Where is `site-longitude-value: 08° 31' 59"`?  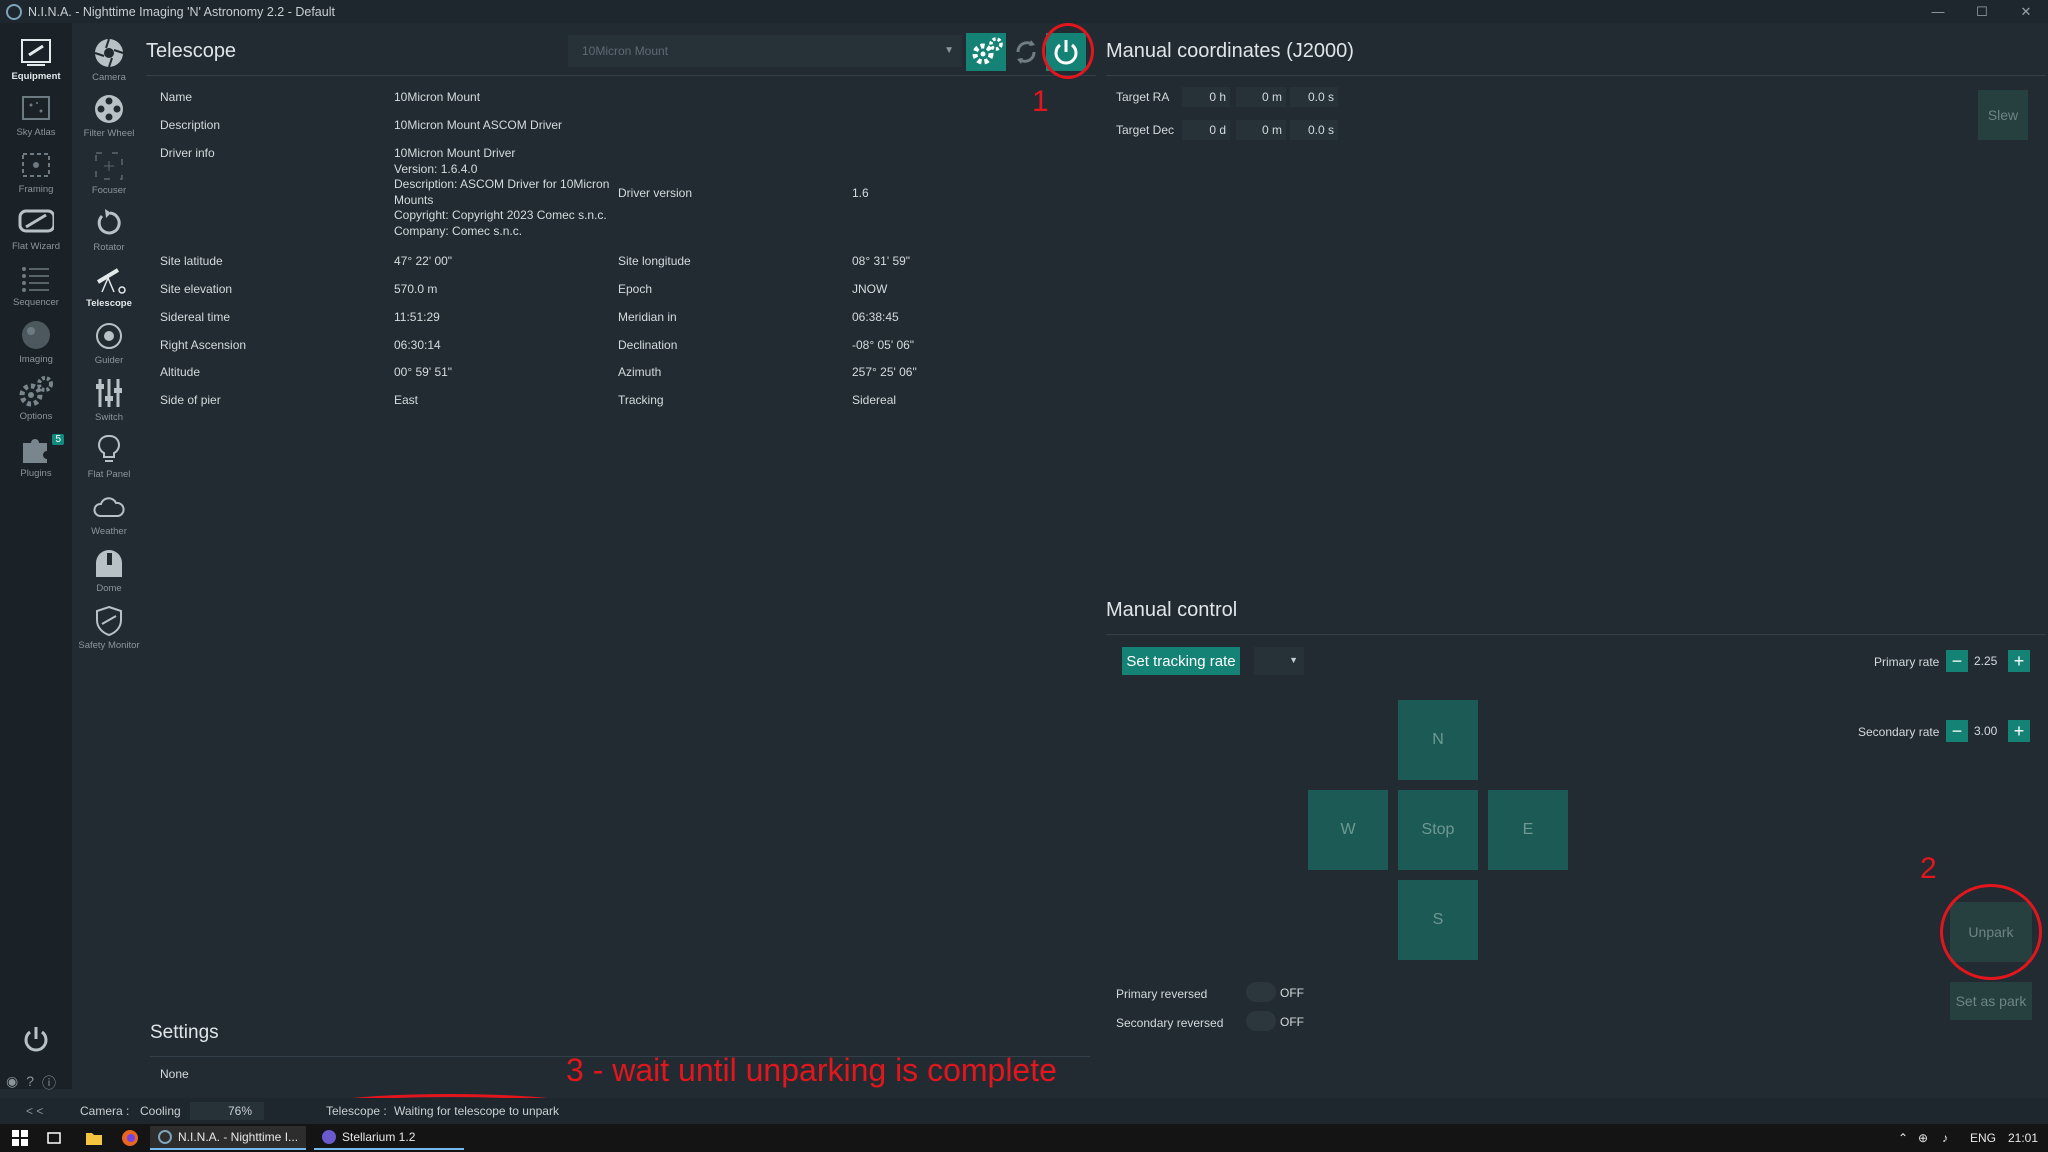
site-longitude-value: 08° 31' 59" is located at coordinates (881, 261).